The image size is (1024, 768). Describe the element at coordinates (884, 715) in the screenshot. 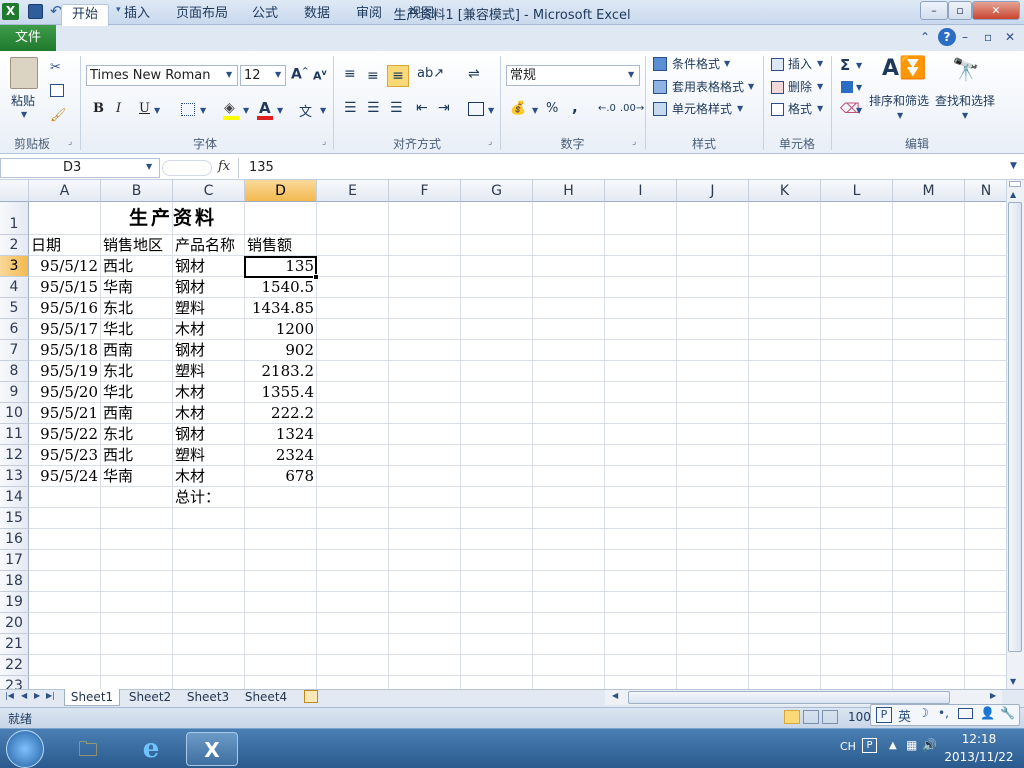

I see `ime-mode-icon: P` at that location.